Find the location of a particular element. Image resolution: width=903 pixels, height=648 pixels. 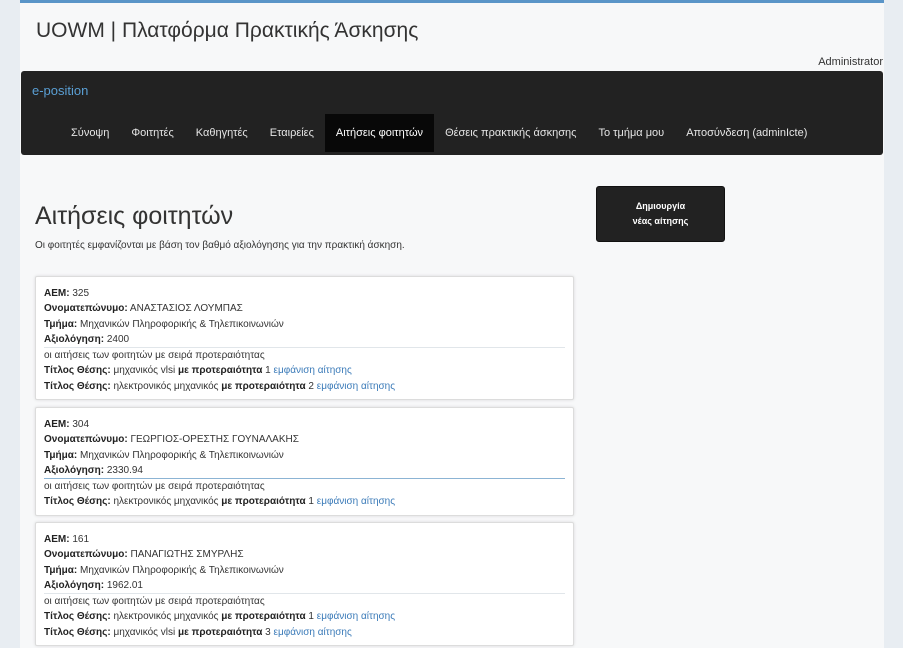

grade-value: 2400 is located at coordinates (118, 339).